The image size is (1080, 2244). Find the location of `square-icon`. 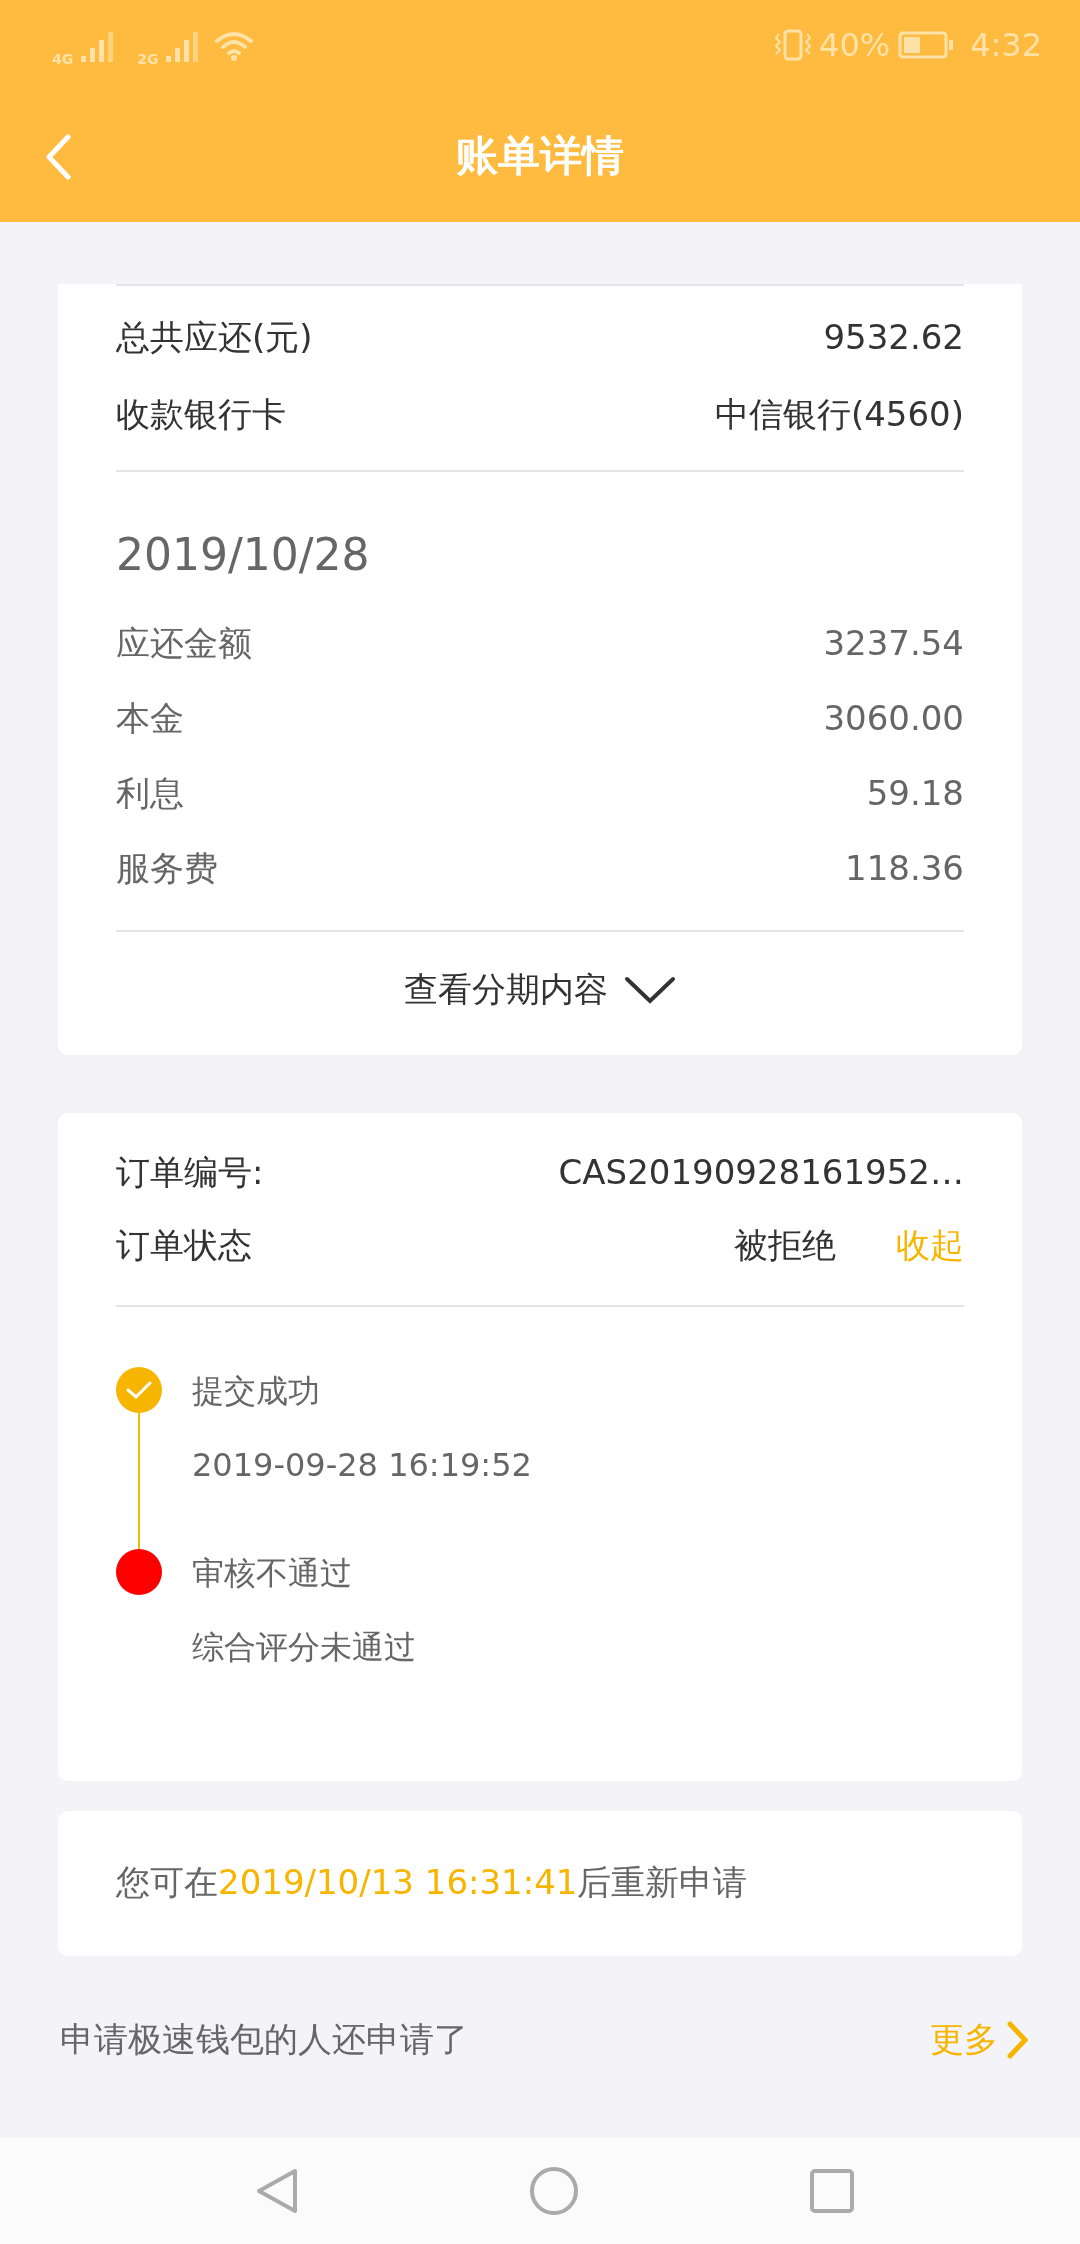

square-icon is located at coordinates (832, 2191).